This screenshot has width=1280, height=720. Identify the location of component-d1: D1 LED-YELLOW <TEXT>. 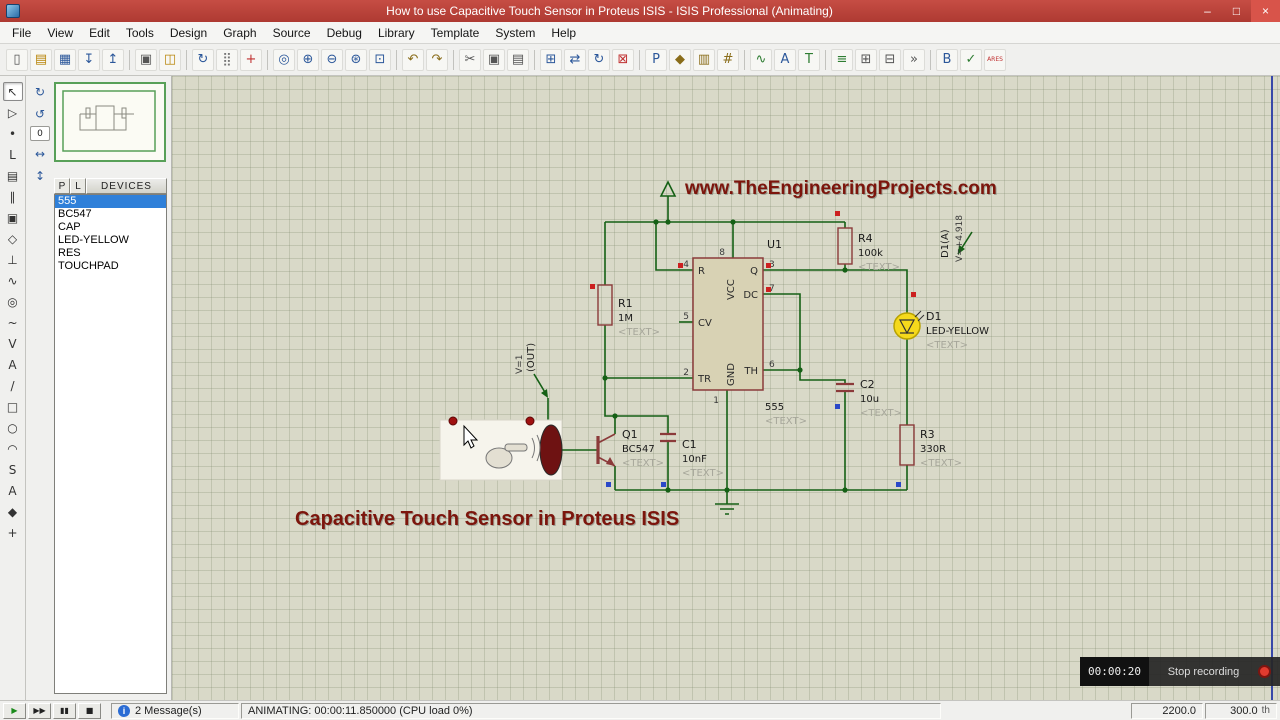
(941, 330).